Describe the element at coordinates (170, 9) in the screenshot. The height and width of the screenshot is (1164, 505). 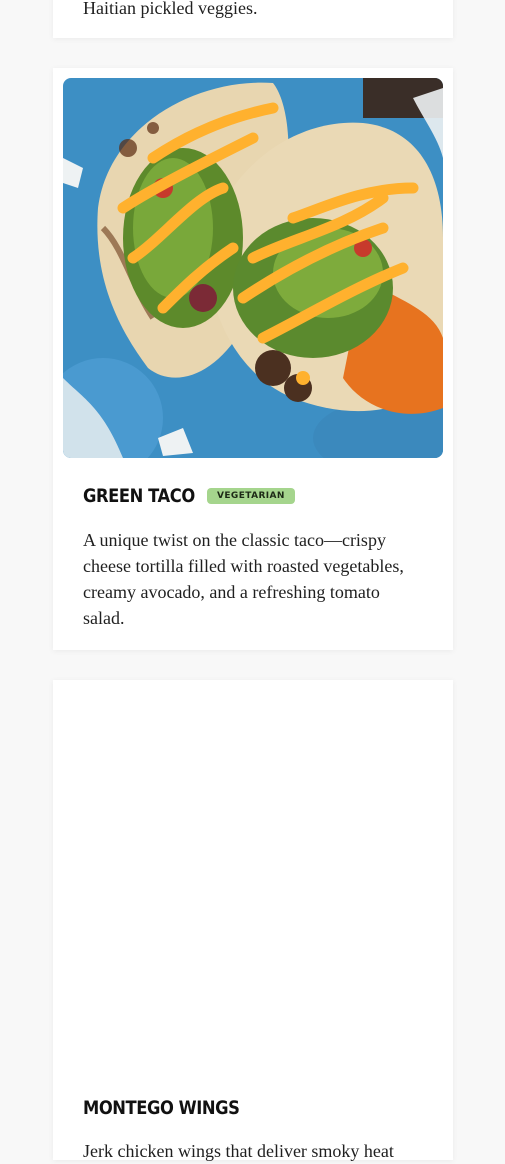
I see `dish-description: Haitian pickled veggies.` at that location.